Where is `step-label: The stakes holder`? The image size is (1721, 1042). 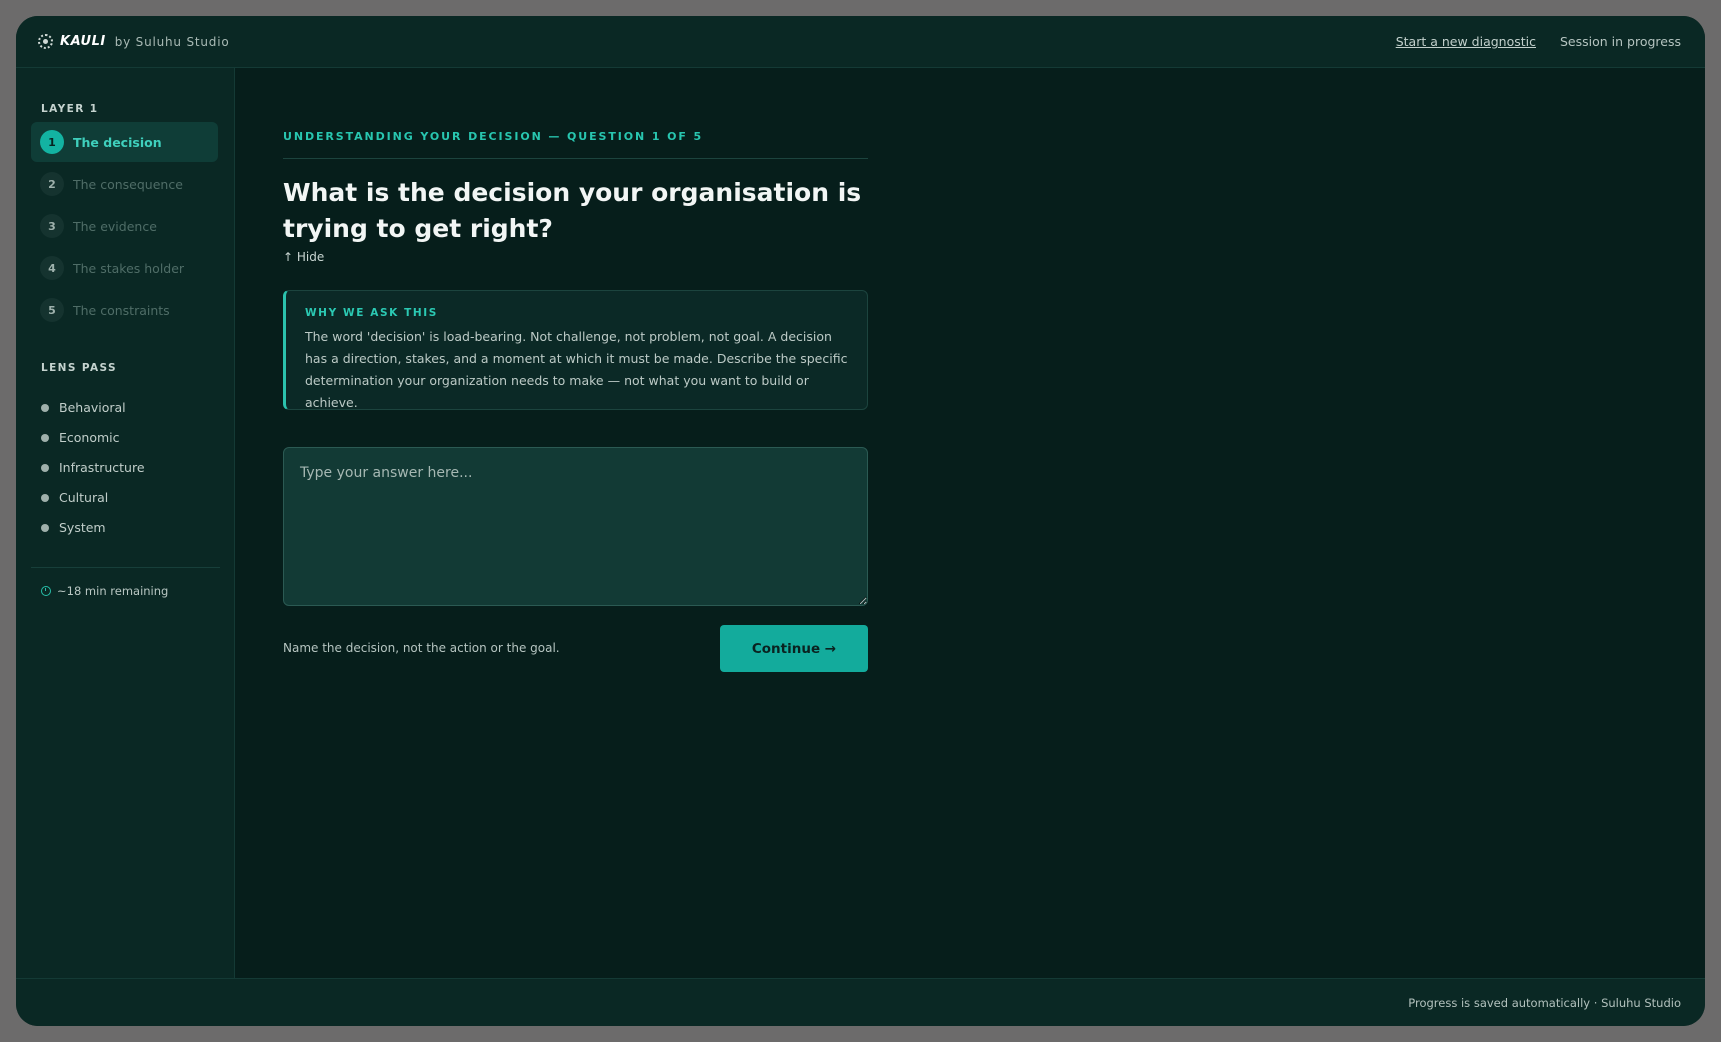 step-label: The stakes holder is located at coordinates (129, 268).